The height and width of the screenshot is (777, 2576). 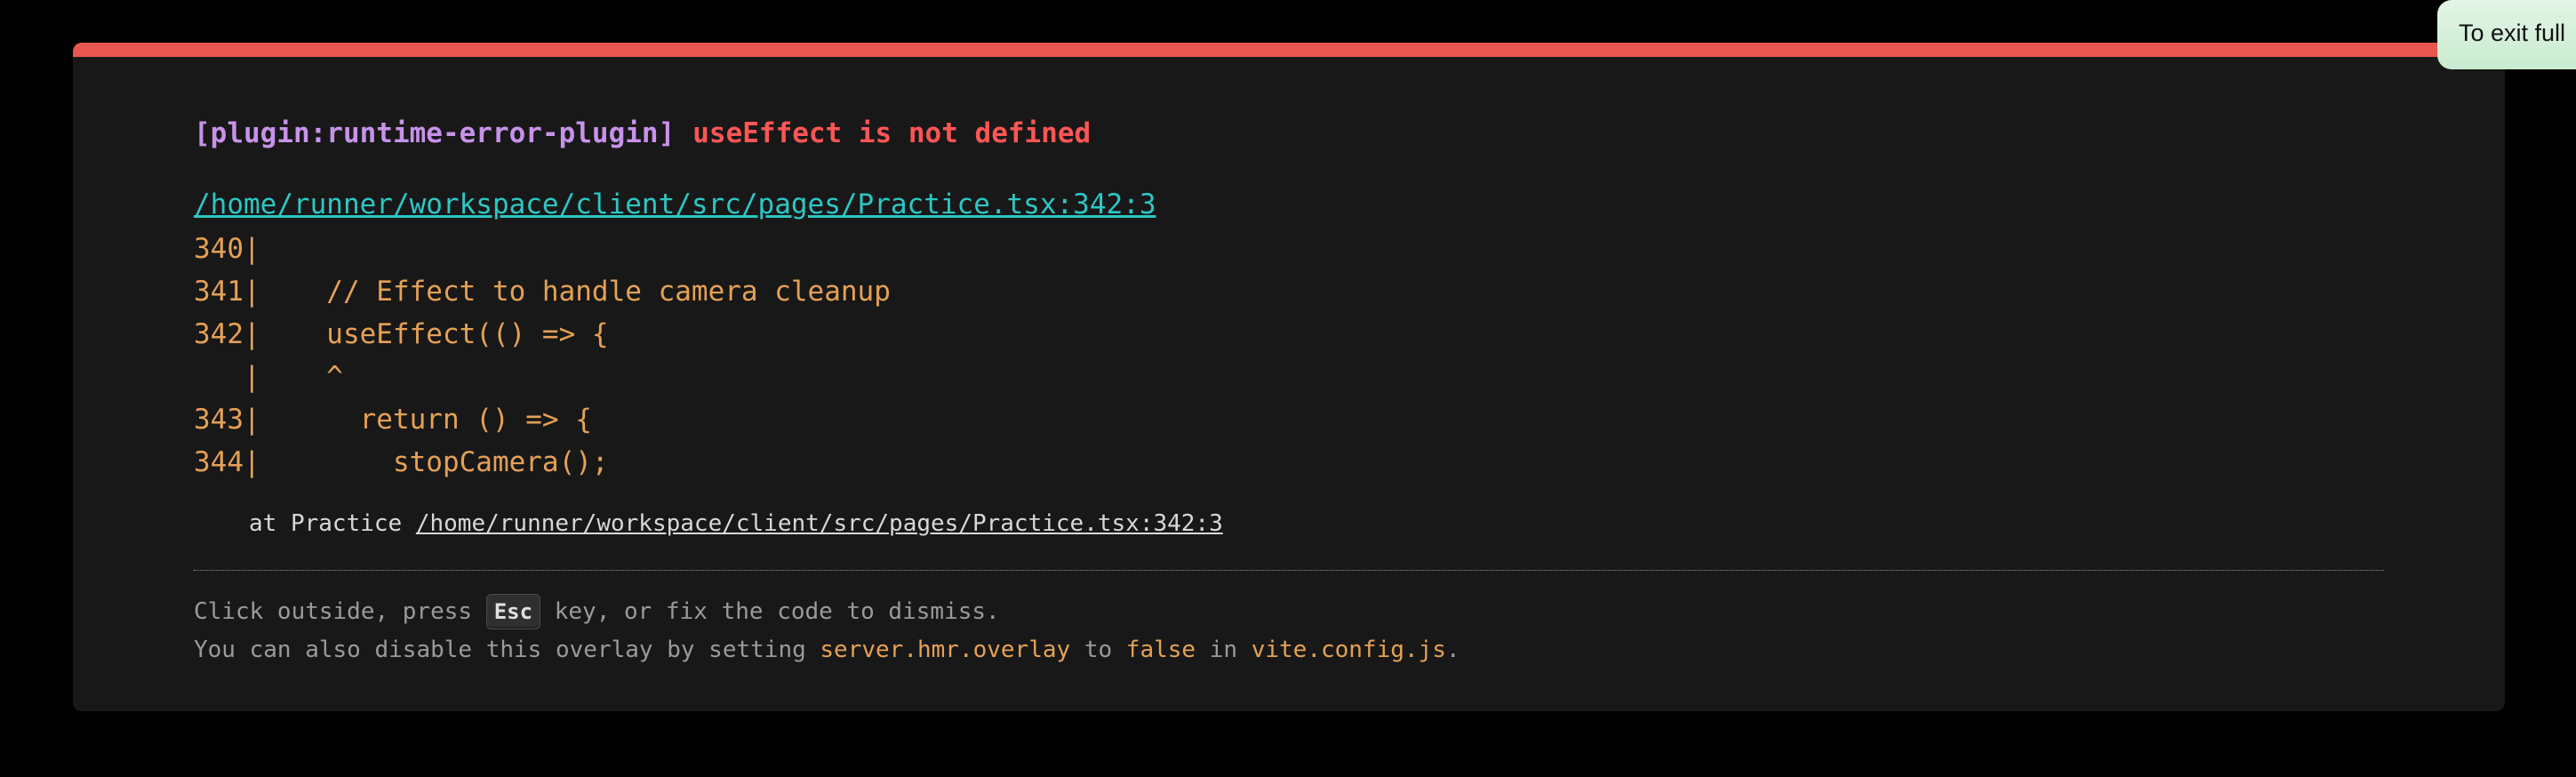 What do you see at coordinates (1452, 650) in the screenshot?
I see `tip2-text-end: .` at bounding box center [1452, 650].